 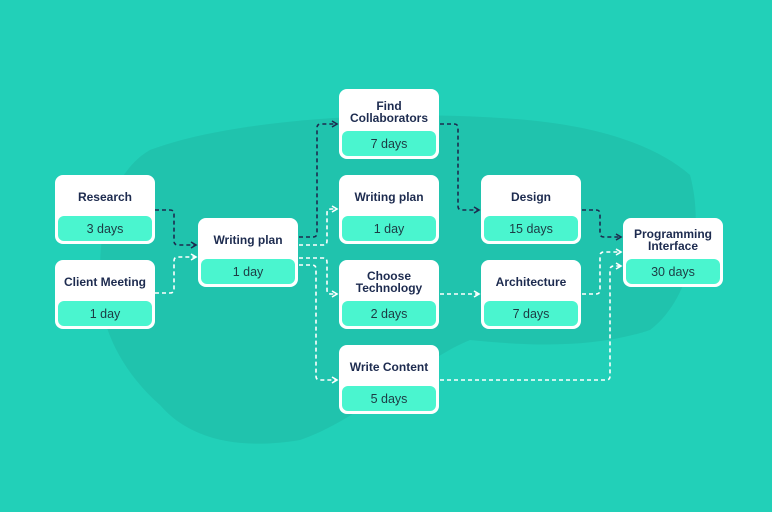 What do you see at coordinates (672, 240) in the screenshot?
I see `node-title: Programming Interface` at bounding box center [672, 240].